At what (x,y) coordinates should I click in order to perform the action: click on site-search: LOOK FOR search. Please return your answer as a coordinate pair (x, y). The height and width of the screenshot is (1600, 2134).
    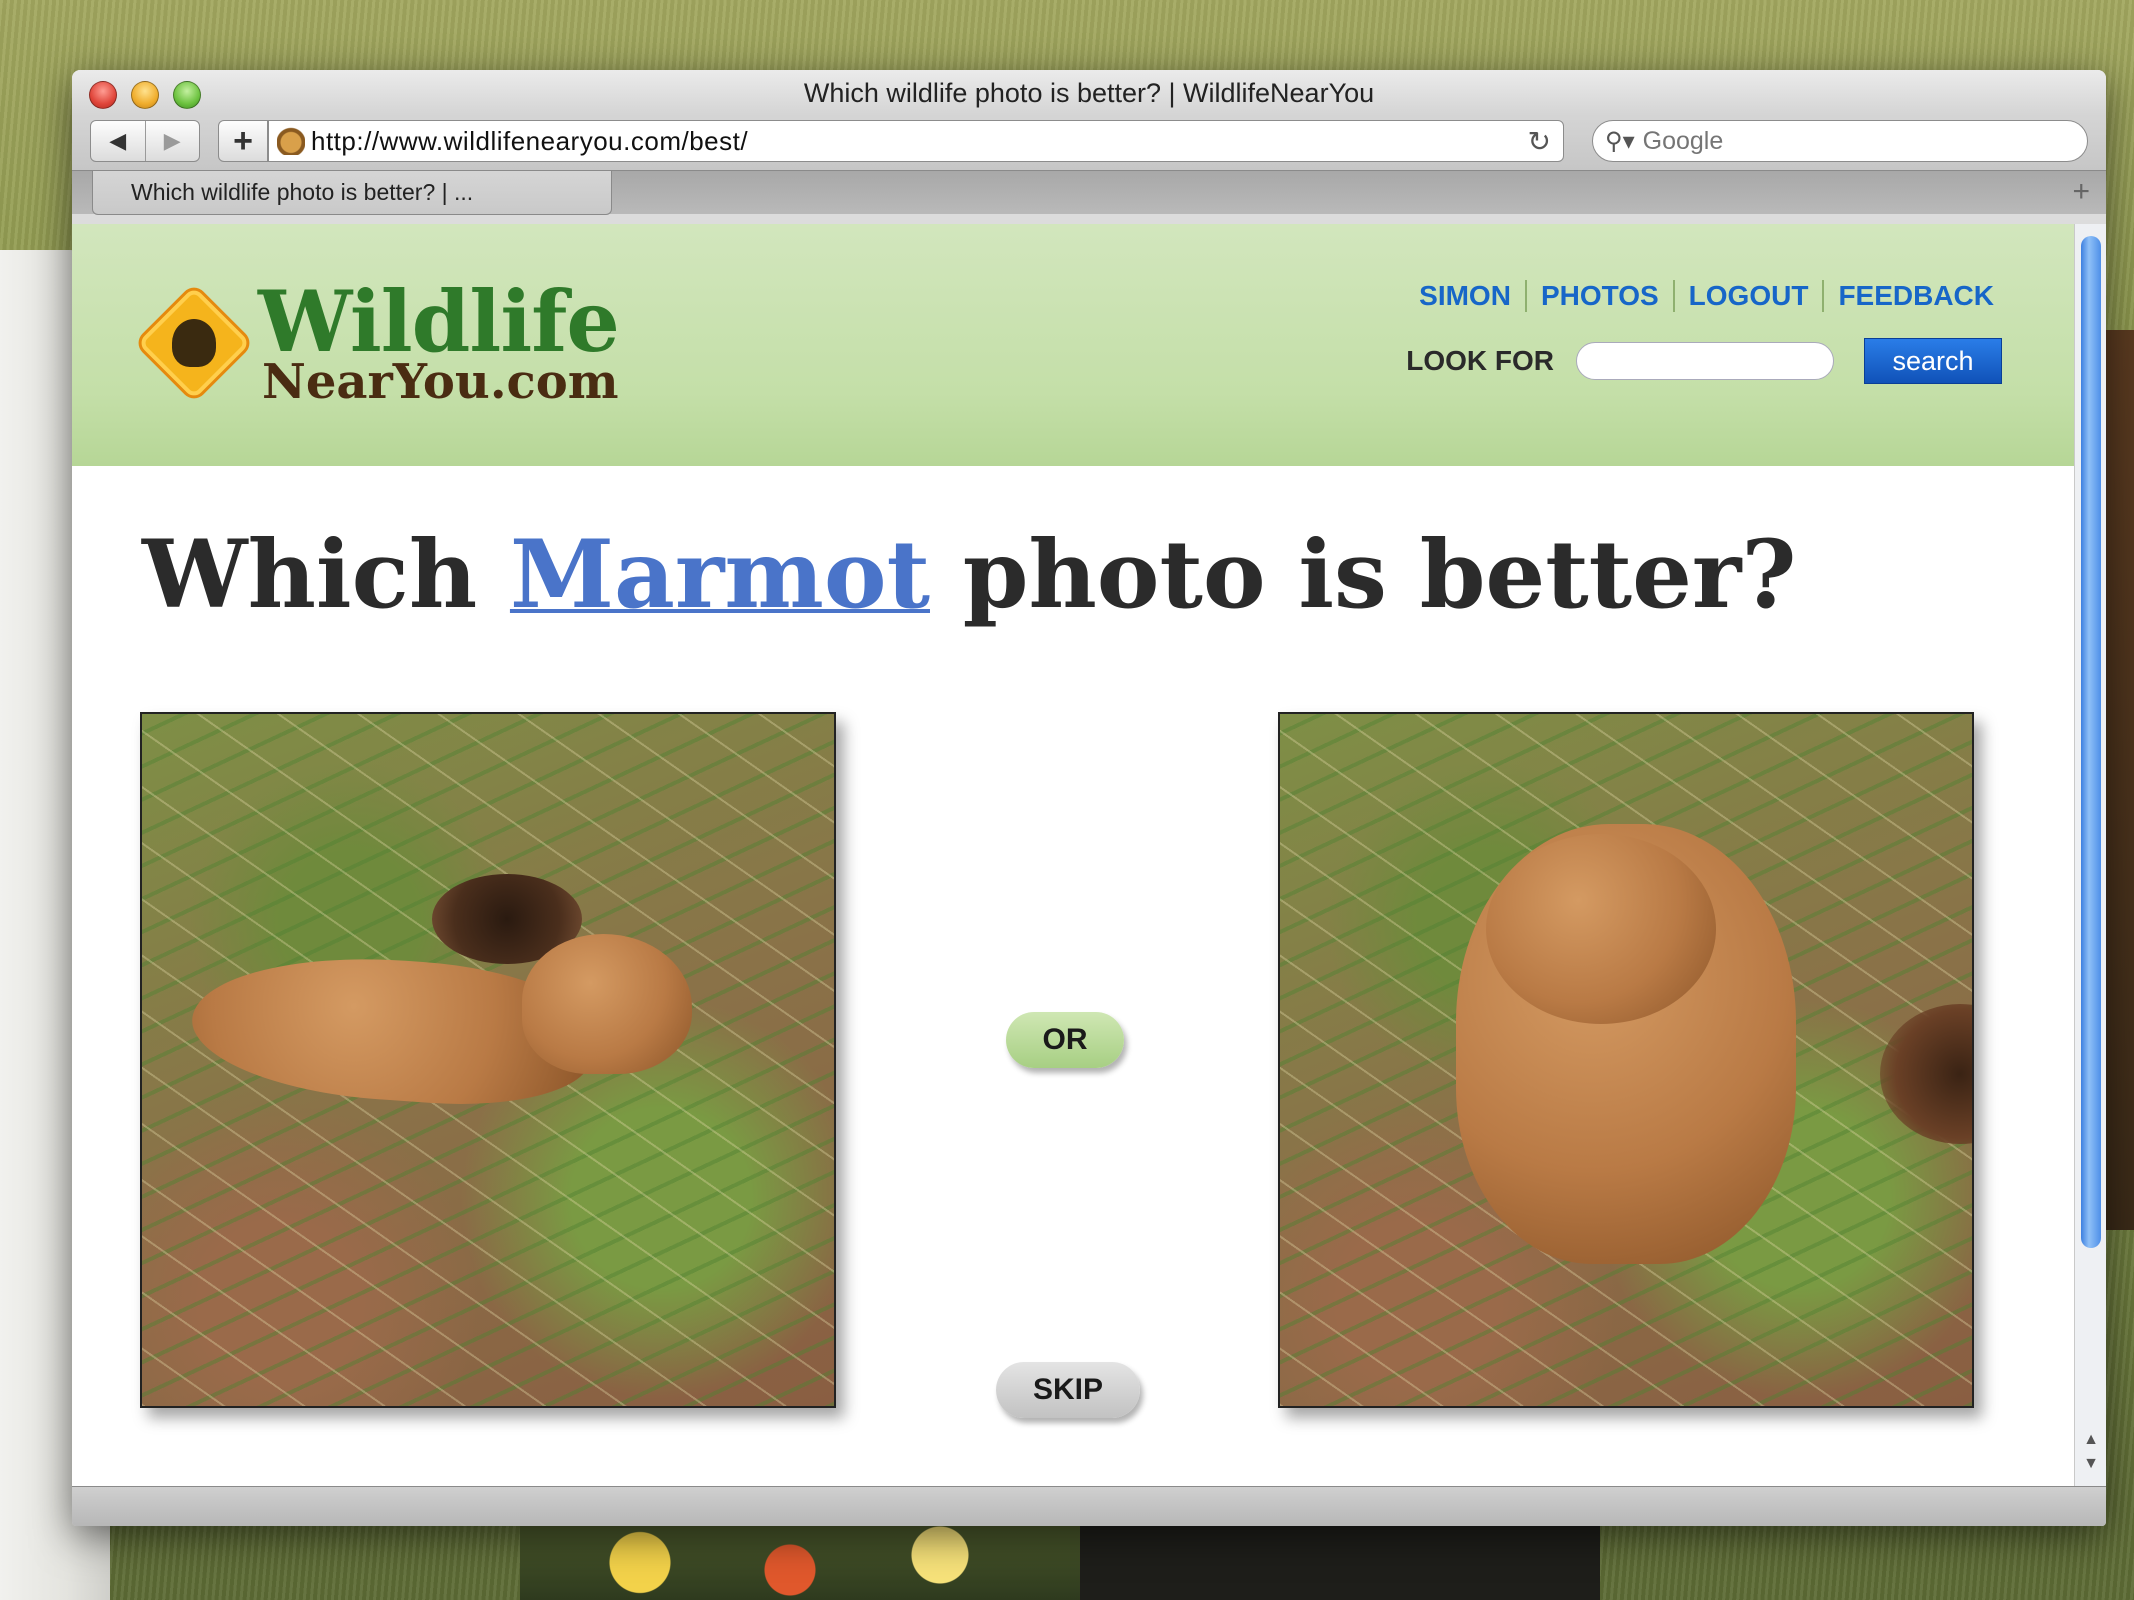
    Looking at the image, I should click on (1704, 361).